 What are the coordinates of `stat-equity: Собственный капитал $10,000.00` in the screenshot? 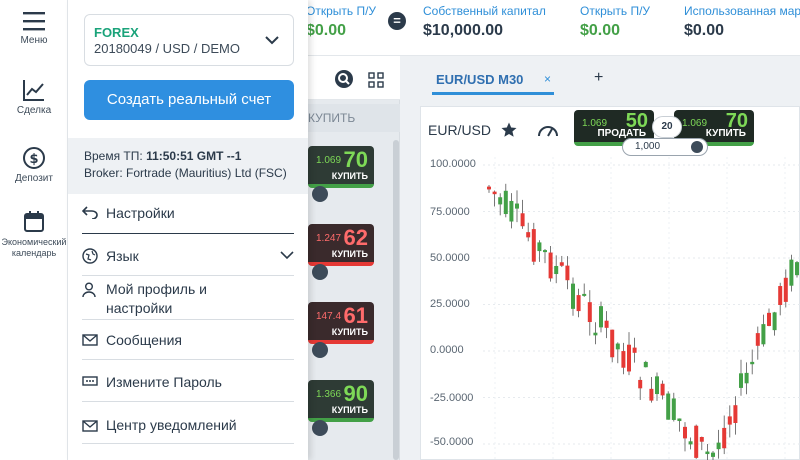 It's located at (484, 22).